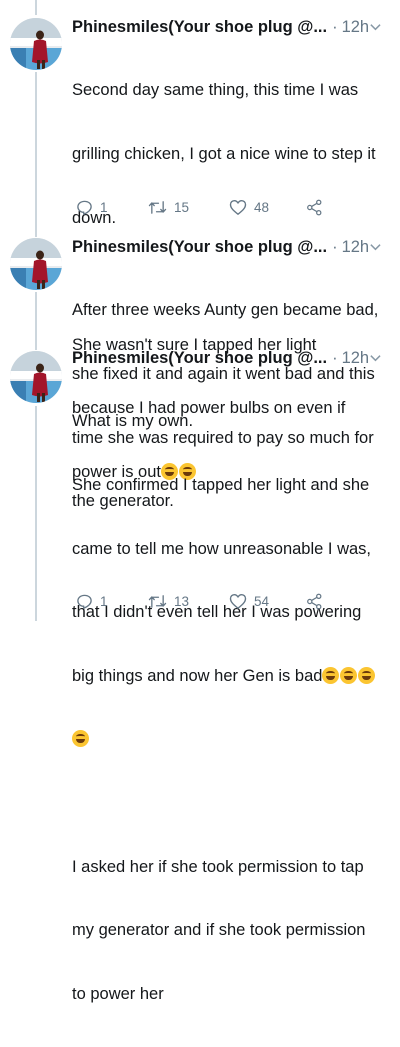 Image resolution: width=400 pixels, height=1047 pixels. What do you see at coordinates (262, 207) in the screenshot?
I see `like-count: 48` at bounding box center [262, 207].